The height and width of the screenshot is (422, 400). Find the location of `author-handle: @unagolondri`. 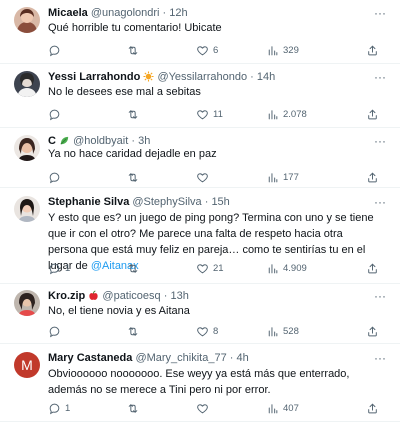

author-handle: @unagolondri is located at coordinates (125, 13).